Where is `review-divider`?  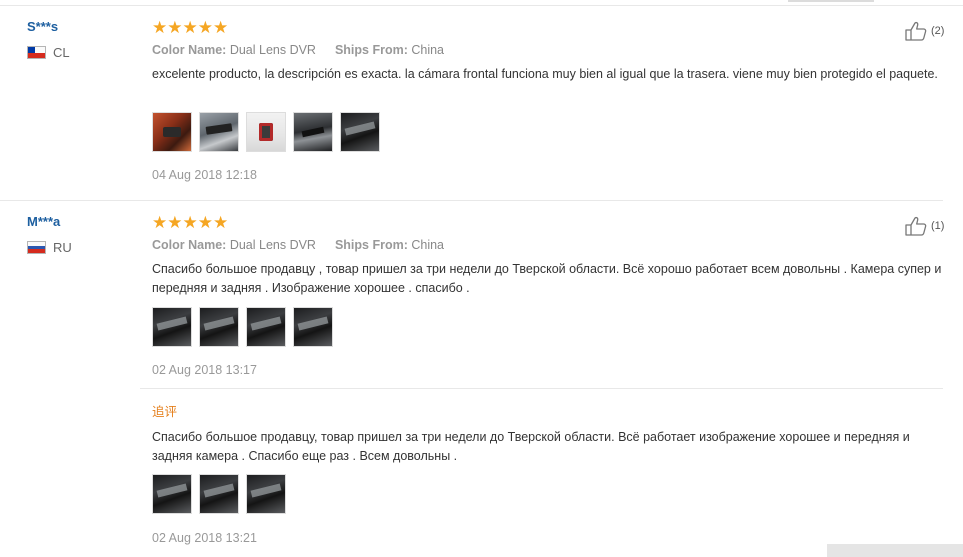 review-divider is located at coordinates (471, 200).